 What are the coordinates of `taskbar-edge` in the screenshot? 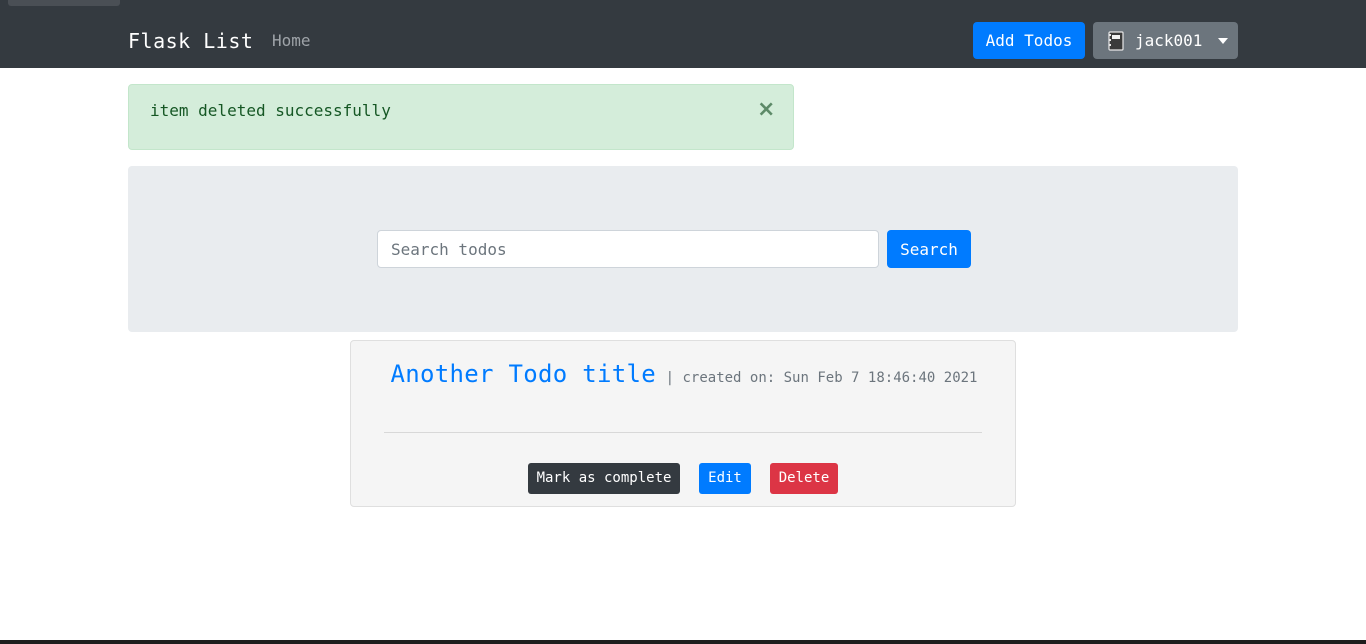 It's located at (683, 642).